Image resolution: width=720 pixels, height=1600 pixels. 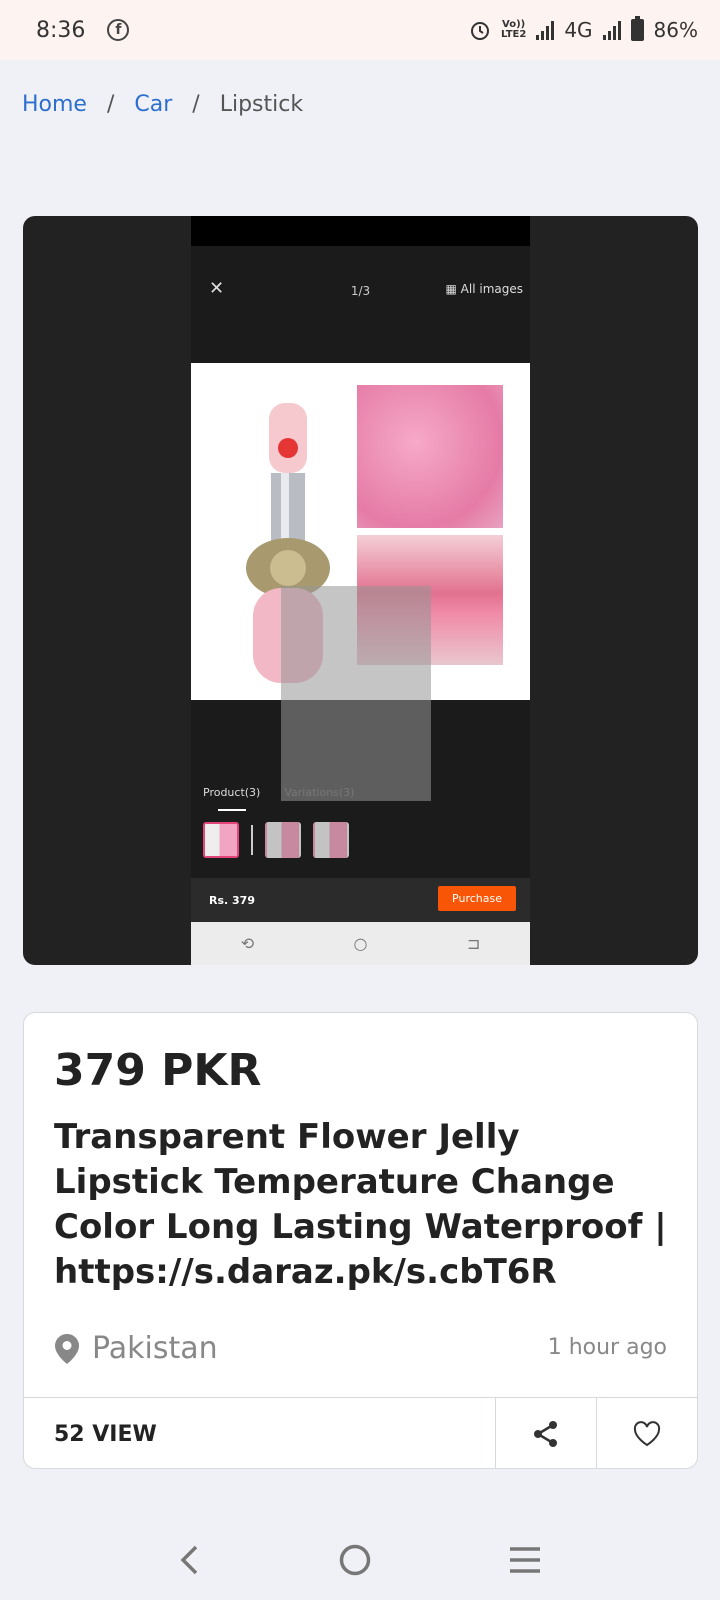 I want to click on battery-level: 86%, so click(x=675, y=30).